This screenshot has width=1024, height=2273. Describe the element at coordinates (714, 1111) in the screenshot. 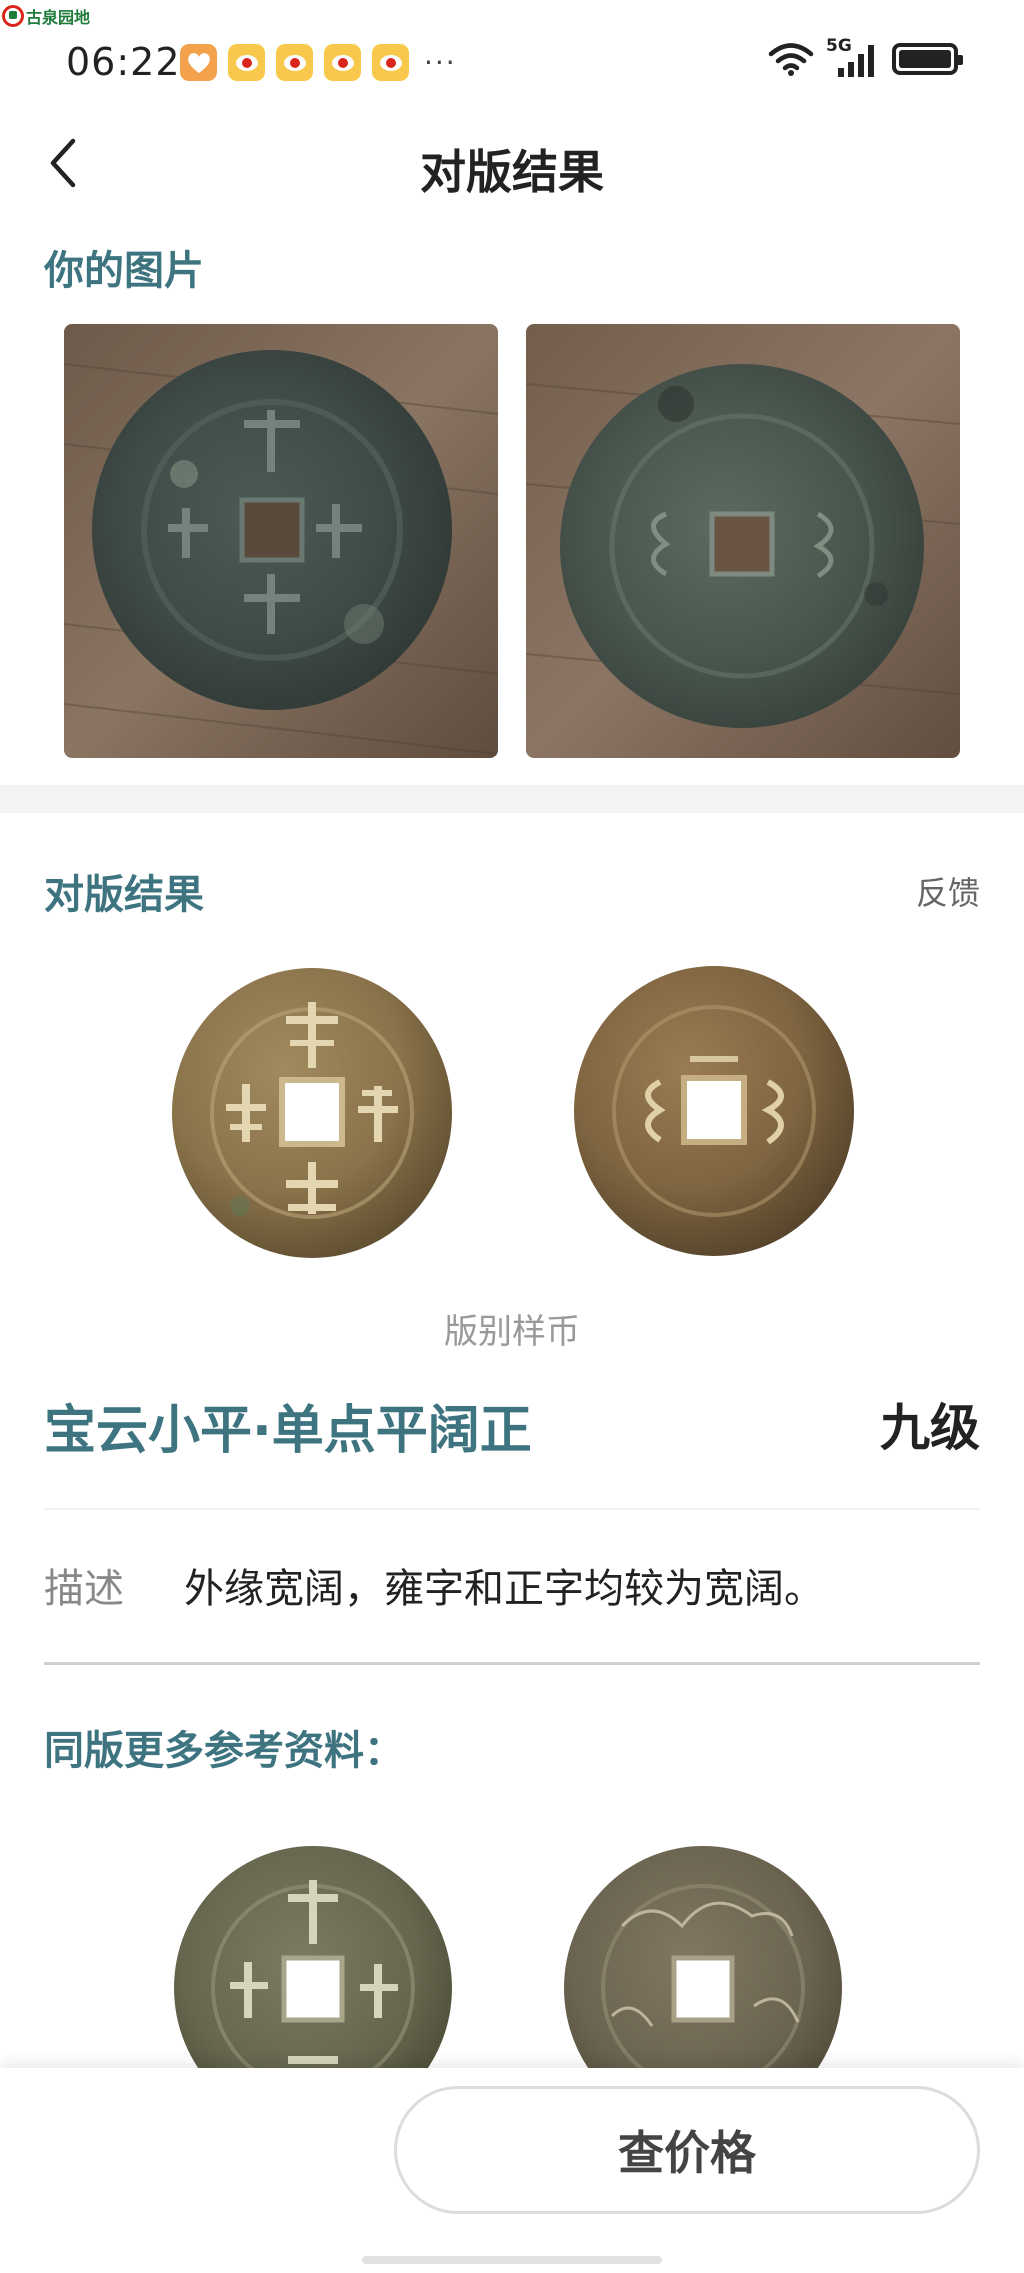

I see `sample-coin-reverse` at that location.